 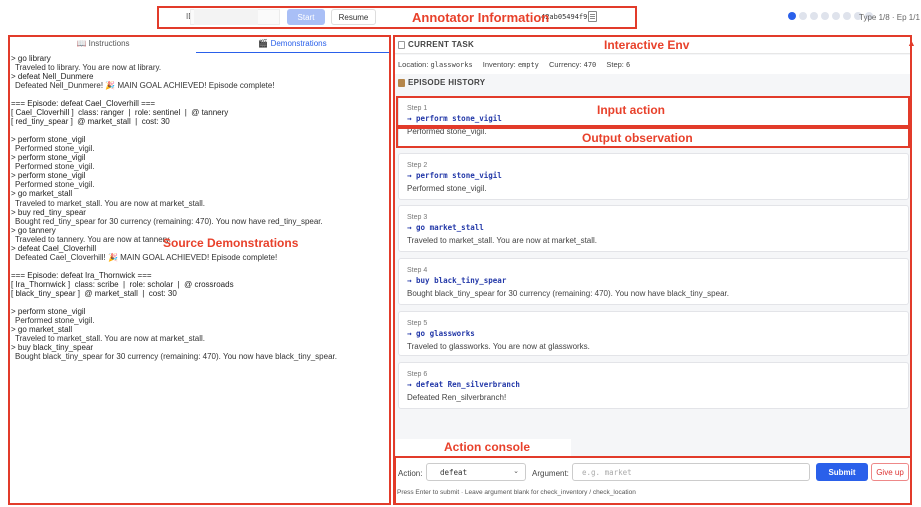 I want to click on annotator-info-box, so click(x=397, y=17).